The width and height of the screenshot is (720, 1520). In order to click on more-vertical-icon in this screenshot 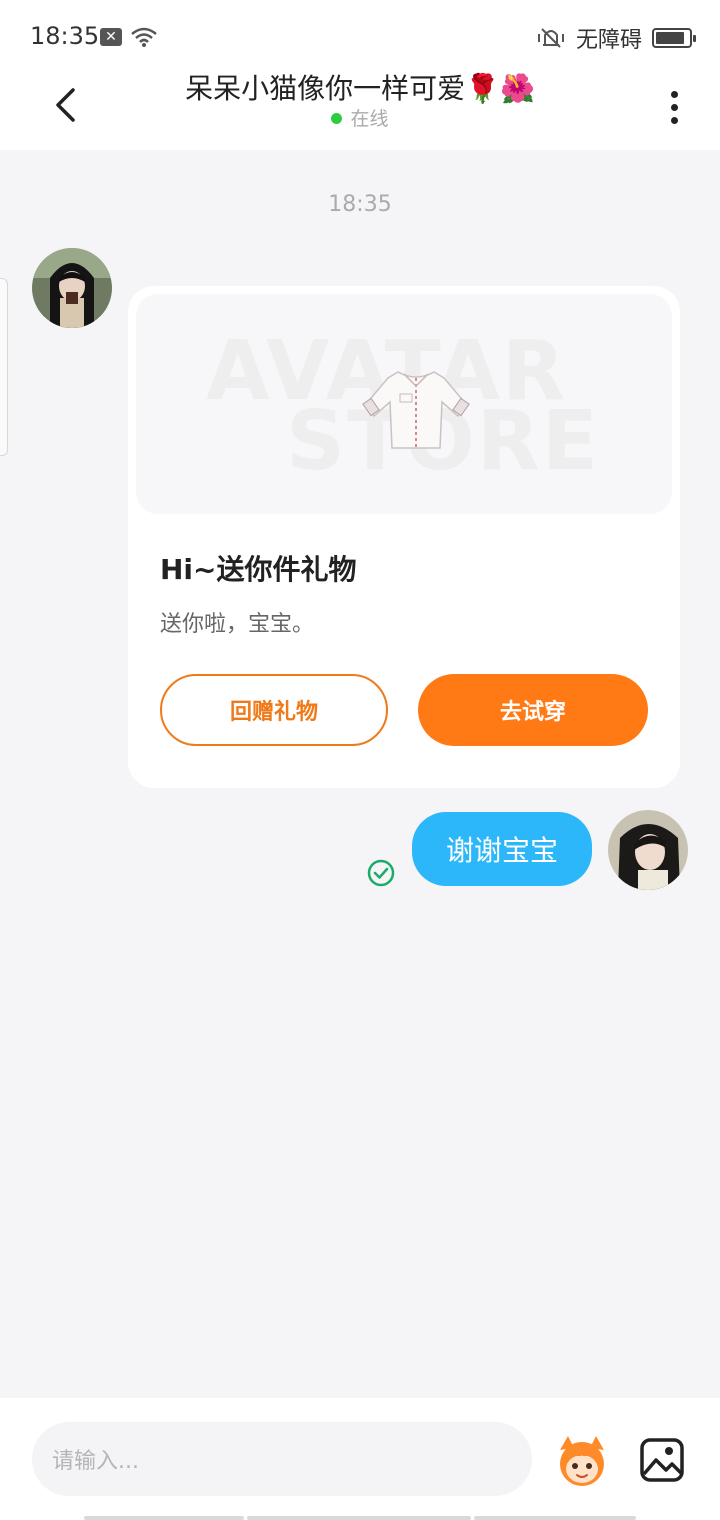, I will do `click(674, 94)`.